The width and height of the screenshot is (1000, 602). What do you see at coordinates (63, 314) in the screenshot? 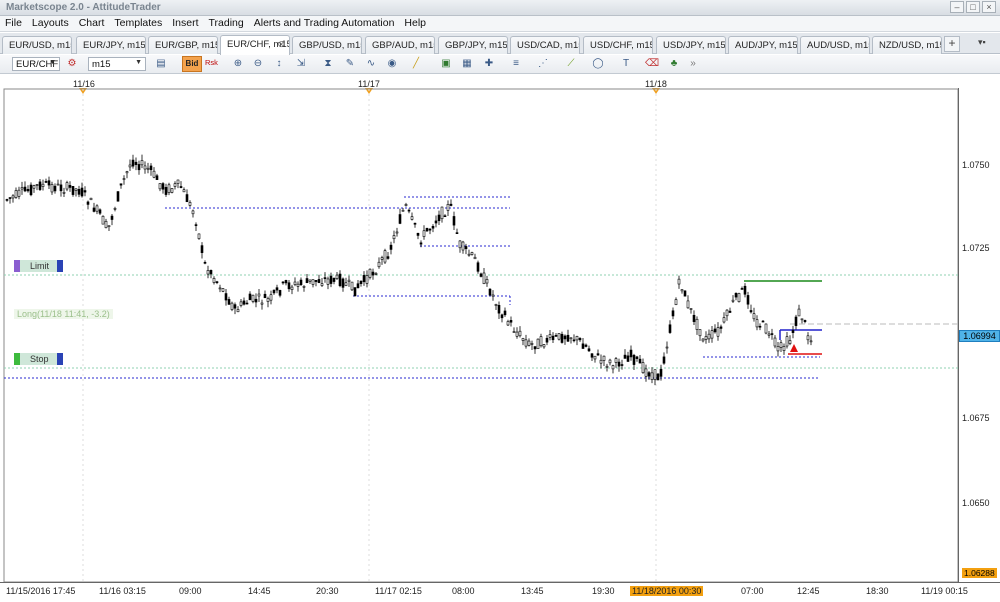
I see `position-label: Long(11/18 11:41, -3.2)` at bounding box center [63, 314].